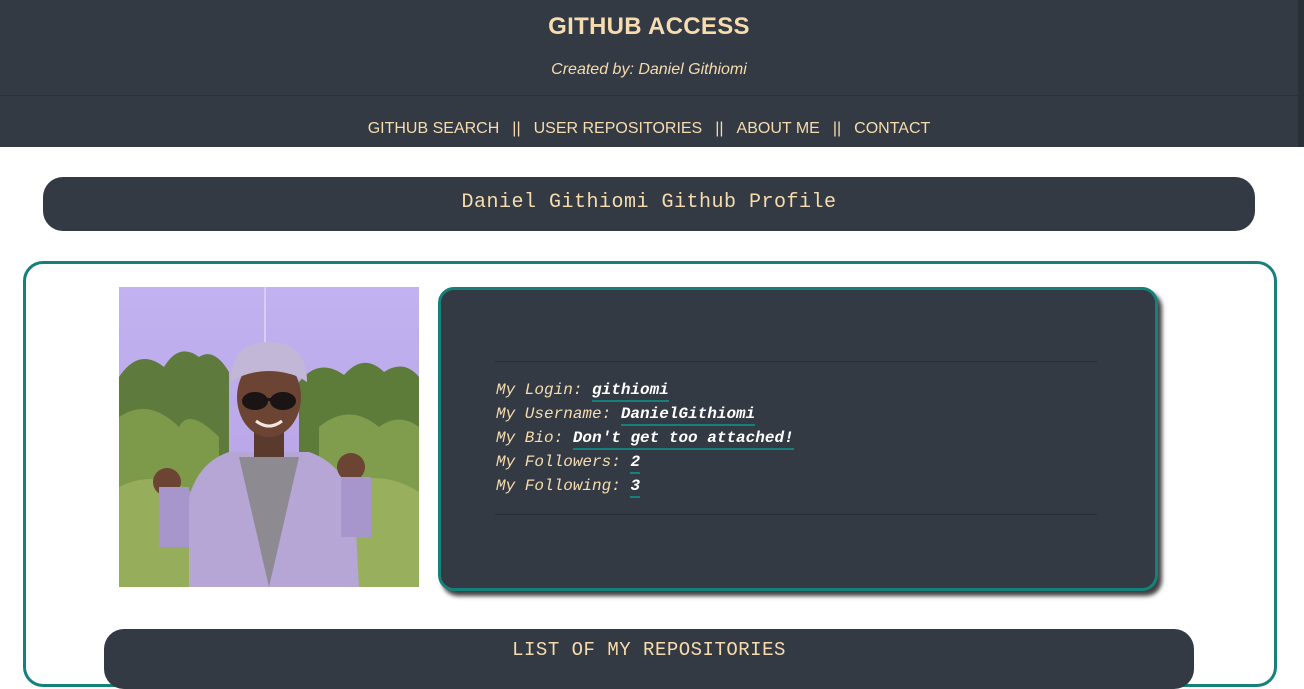  I want to click on profile-photo-icon, so click(269, 437).